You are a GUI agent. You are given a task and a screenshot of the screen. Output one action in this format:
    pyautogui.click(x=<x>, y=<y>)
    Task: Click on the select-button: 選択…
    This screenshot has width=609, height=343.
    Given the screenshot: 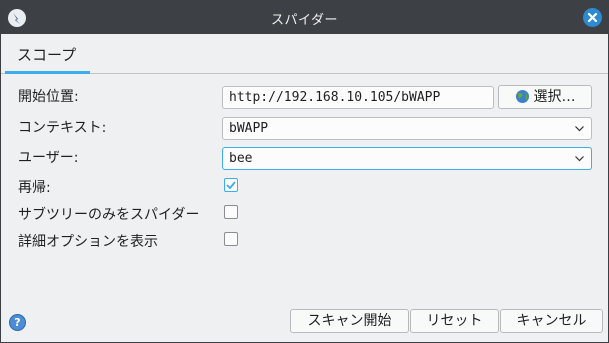 What is the action you would take?
    pyautogui.click(x=545, y=97)
    